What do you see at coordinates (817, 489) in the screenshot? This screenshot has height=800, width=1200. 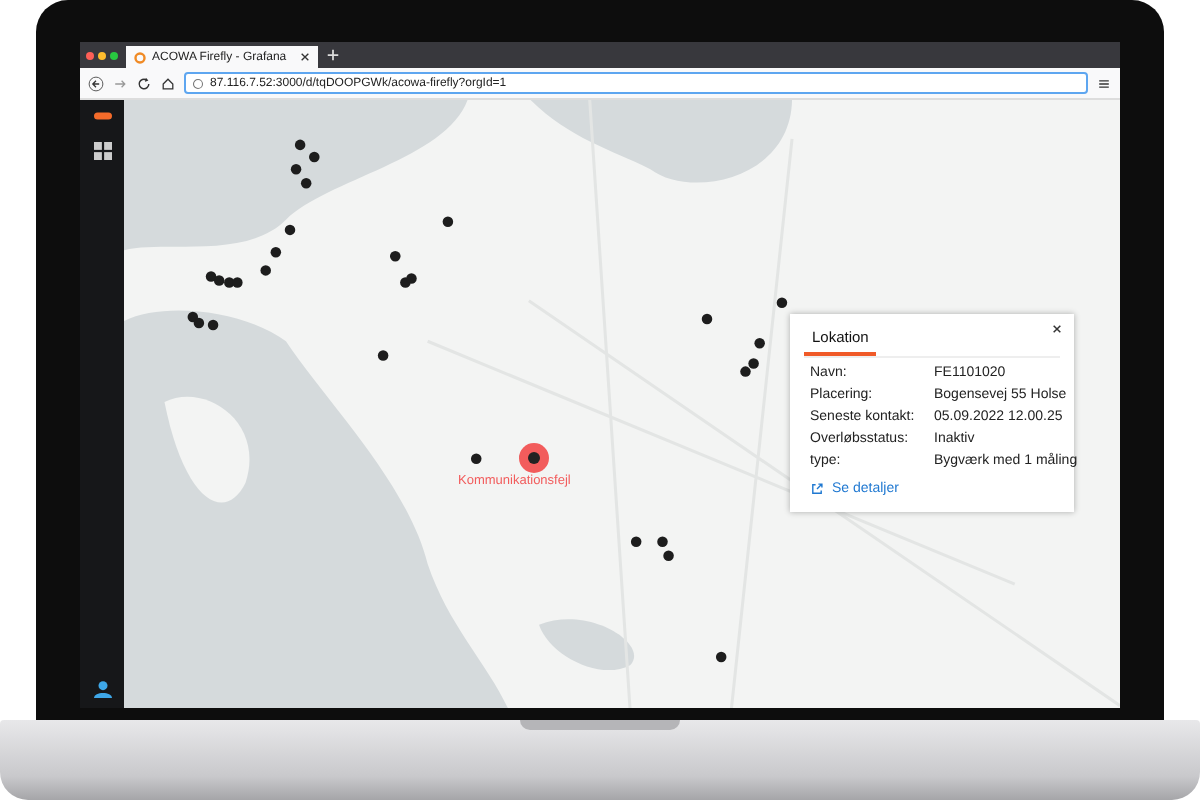 I see `external-link-icon` at bounding box center [817, 489].